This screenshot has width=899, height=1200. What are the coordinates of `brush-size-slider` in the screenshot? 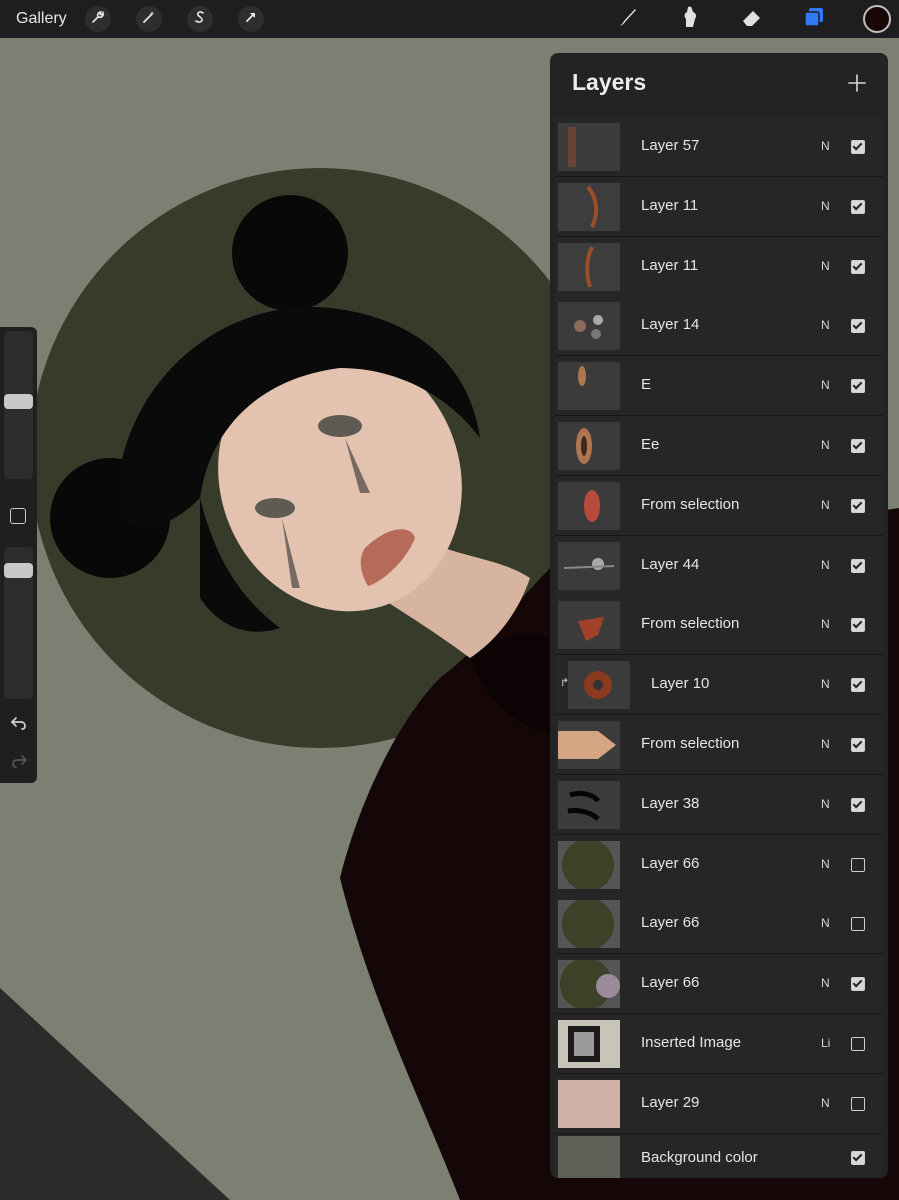 It's located at (18, 405).